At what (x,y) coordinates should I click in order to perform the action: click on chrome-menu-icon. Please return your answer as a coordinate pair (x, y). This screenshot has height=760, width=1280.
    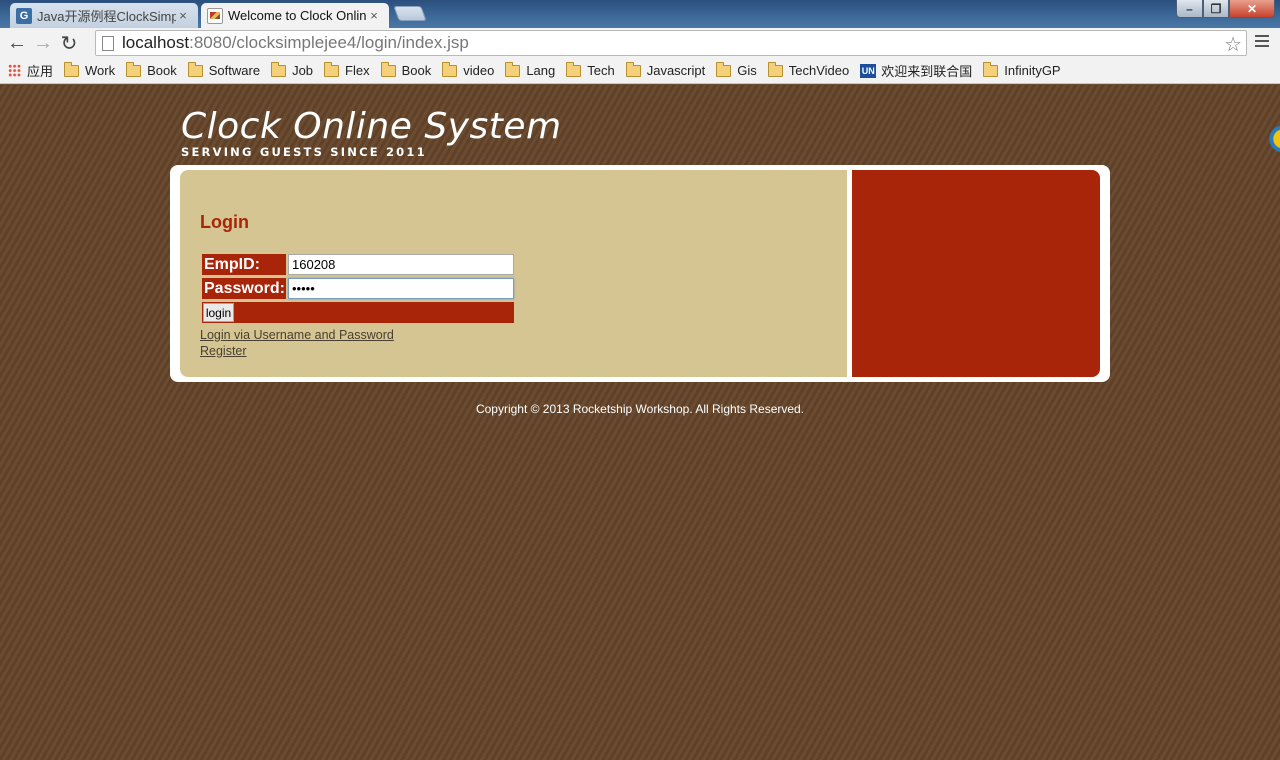
    Looking at the image, I should click on (1262, 41).